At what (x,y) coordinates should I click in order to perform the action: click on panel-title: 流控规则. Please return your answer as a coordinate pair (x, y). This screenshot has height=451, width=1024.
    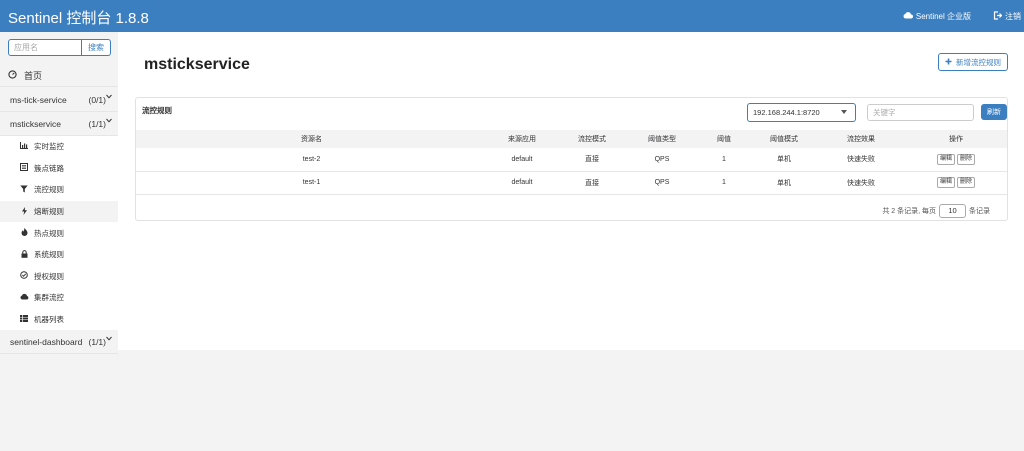
    Looking at the image, I should click on (157, 110).